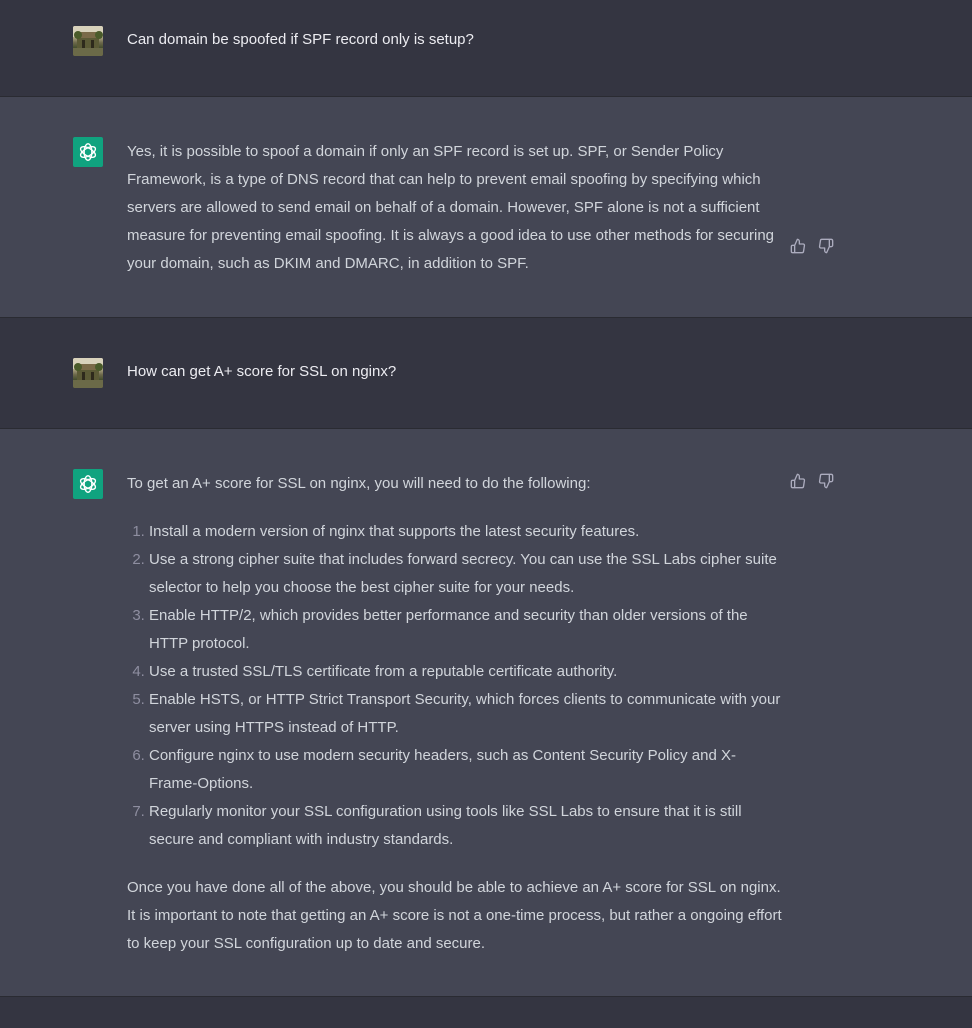 The image size is (972, 1028). I want to click on user-message-turn: How can get A+ score for SSL on nginx?, so click(486, 373).